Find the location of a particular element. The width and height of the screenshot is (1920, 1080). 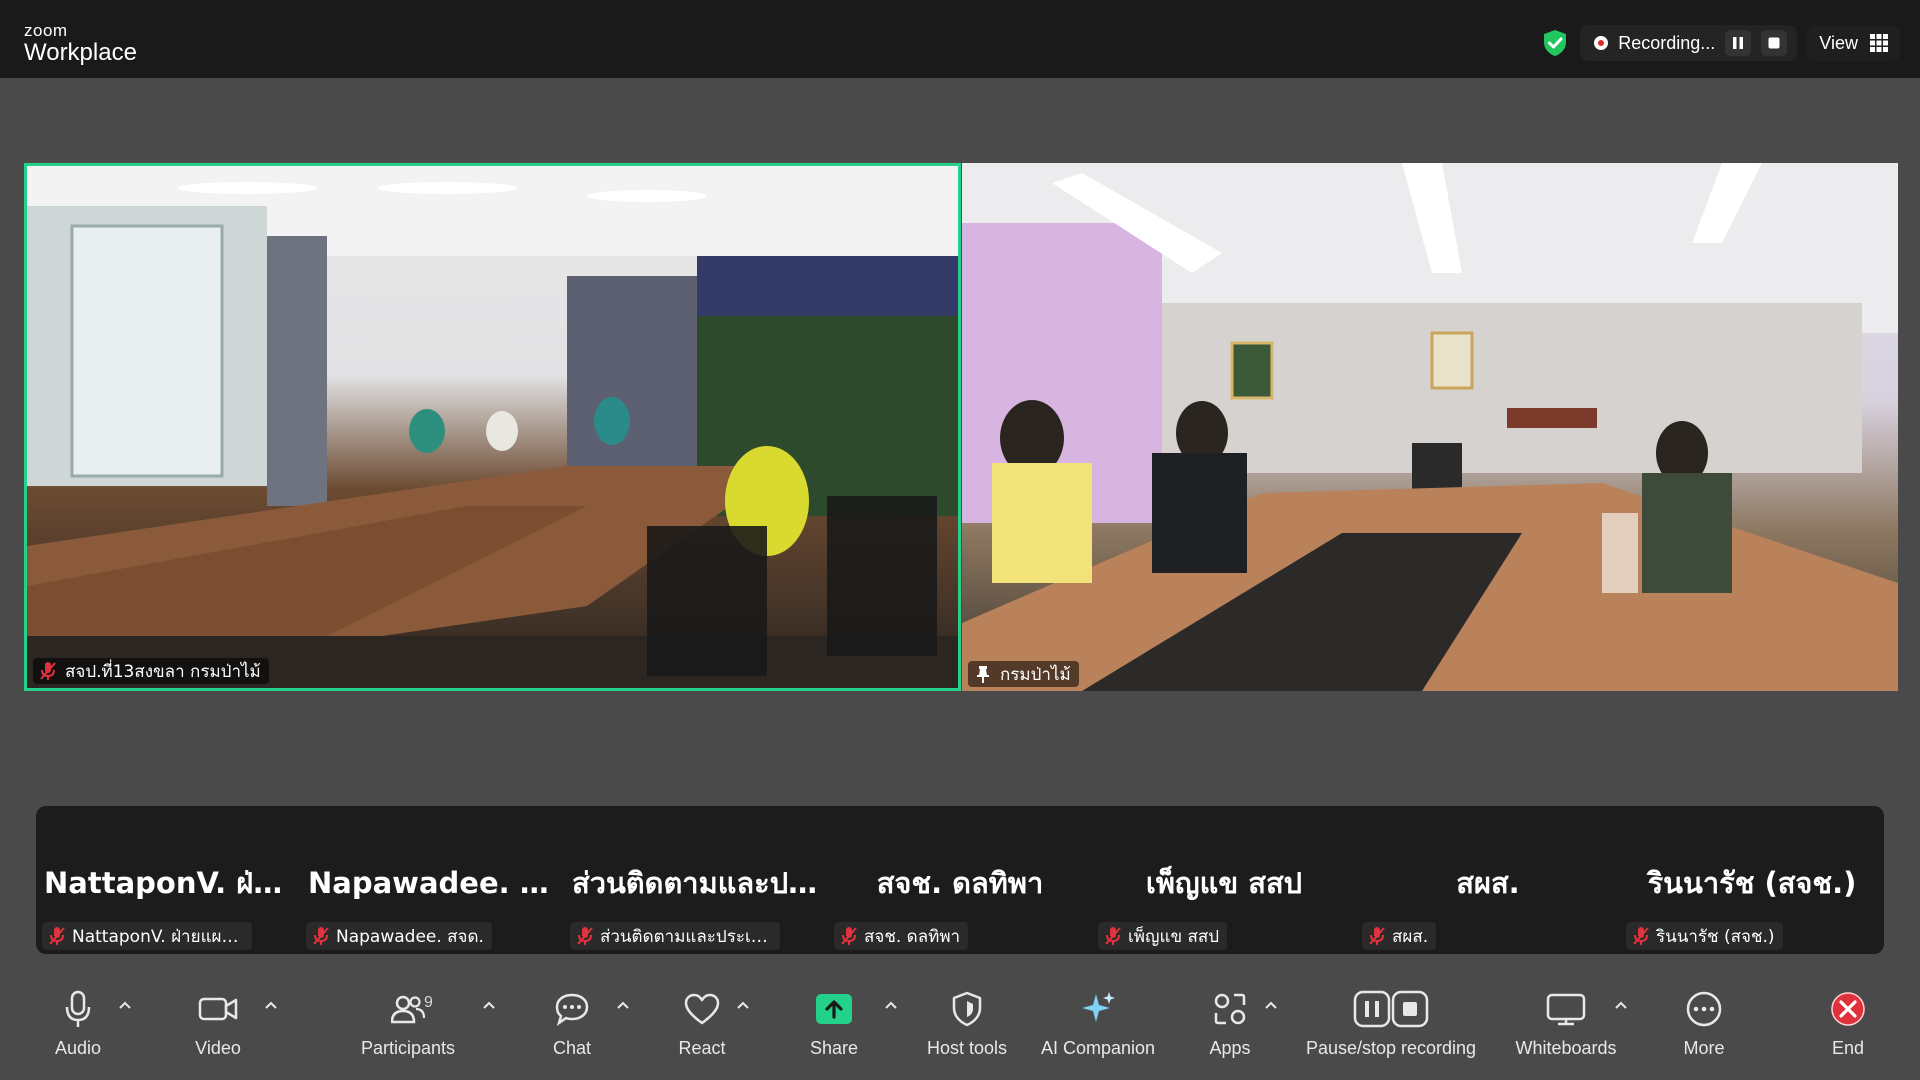

chat-button: Chat is located at coordinates (572, 1031).